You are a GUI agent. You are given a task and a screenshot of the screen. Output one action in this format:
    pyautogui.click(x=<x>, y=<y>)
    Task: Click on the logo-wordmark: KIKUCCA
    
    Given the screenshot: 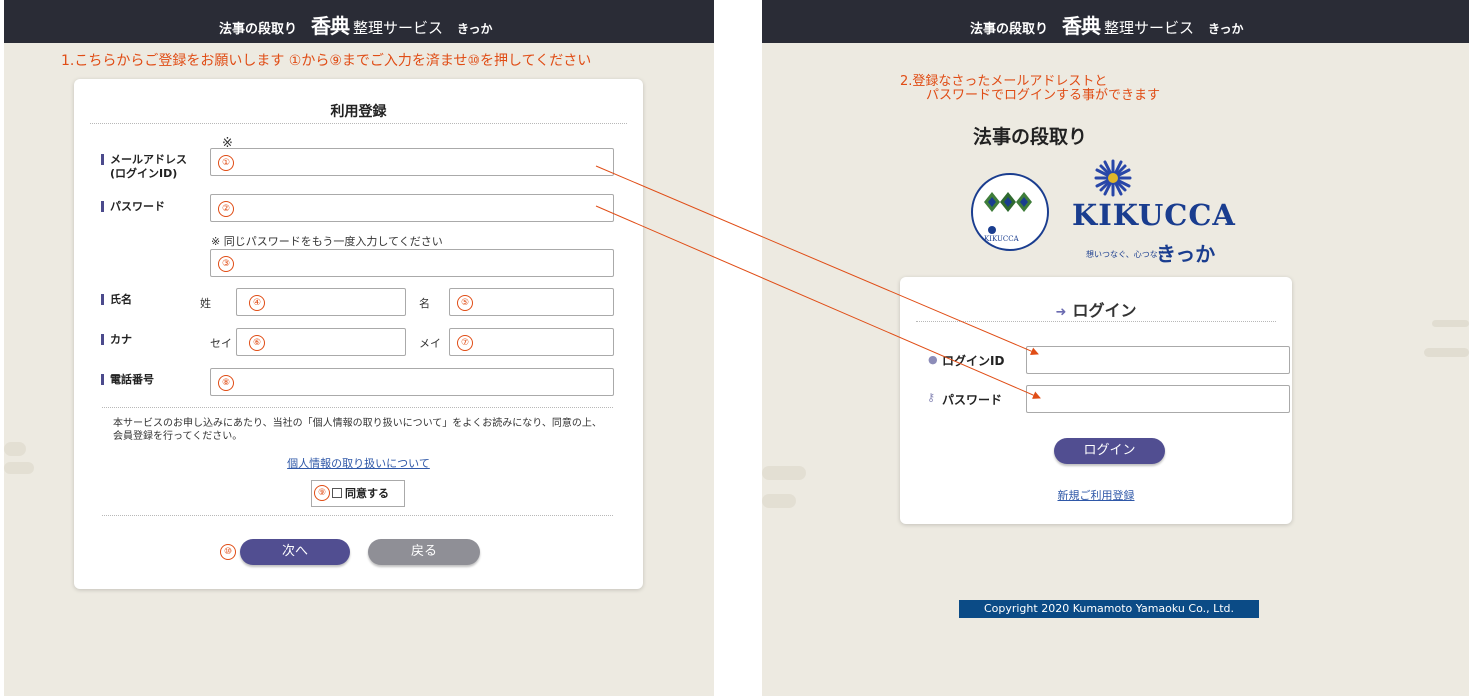 What is the action you would take?
    pyautogui.click(x=1154, y=215)
    